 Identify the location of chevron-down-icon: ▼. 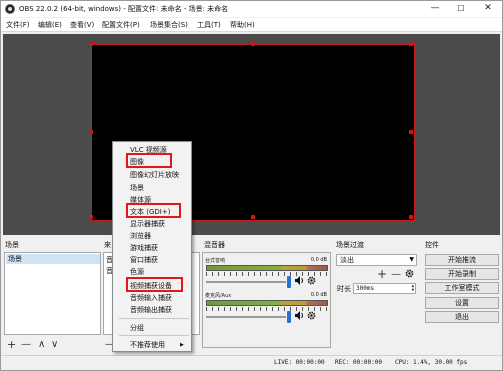
(411, 259).